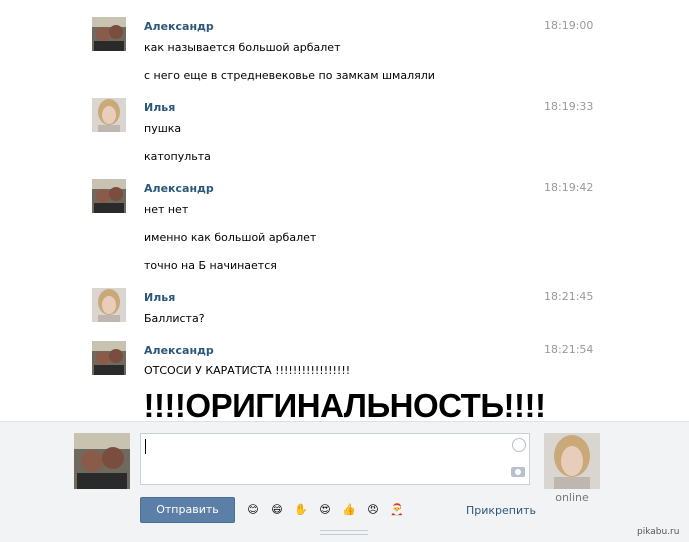 The width and height of the screenshot is (689, 542). Describe the element at coordinates (145, 446) in the screenshot. I see `text-caret` at that location.